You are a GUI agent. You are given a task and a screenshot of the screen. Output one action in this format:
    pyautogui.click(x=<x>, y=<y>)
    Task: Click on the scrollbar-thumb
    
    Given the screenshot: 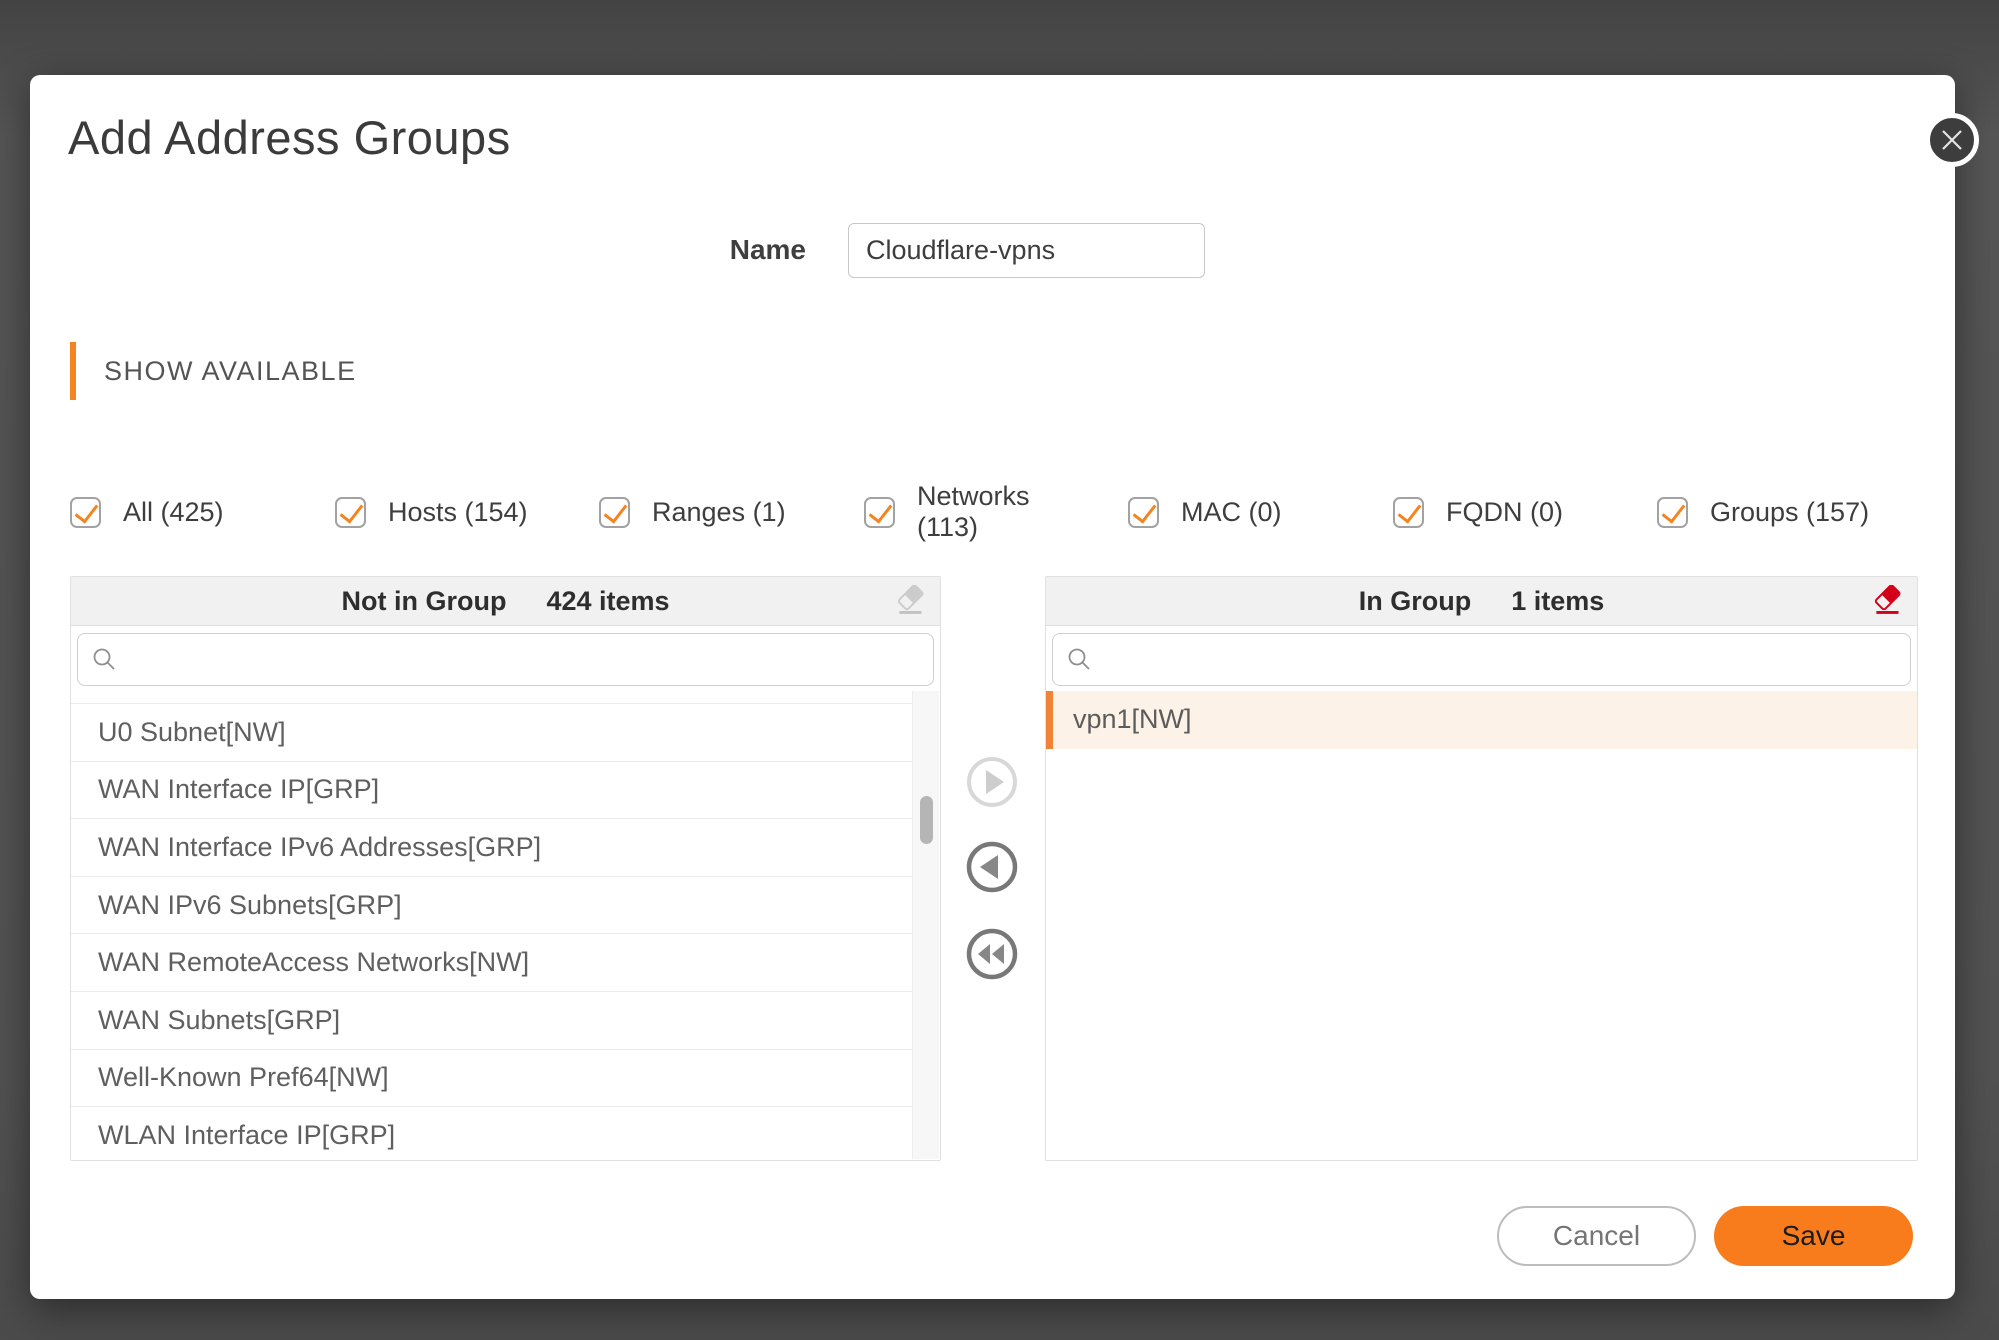 What is the action you would take?
    pyautogui.click(x=926, y=820)
    